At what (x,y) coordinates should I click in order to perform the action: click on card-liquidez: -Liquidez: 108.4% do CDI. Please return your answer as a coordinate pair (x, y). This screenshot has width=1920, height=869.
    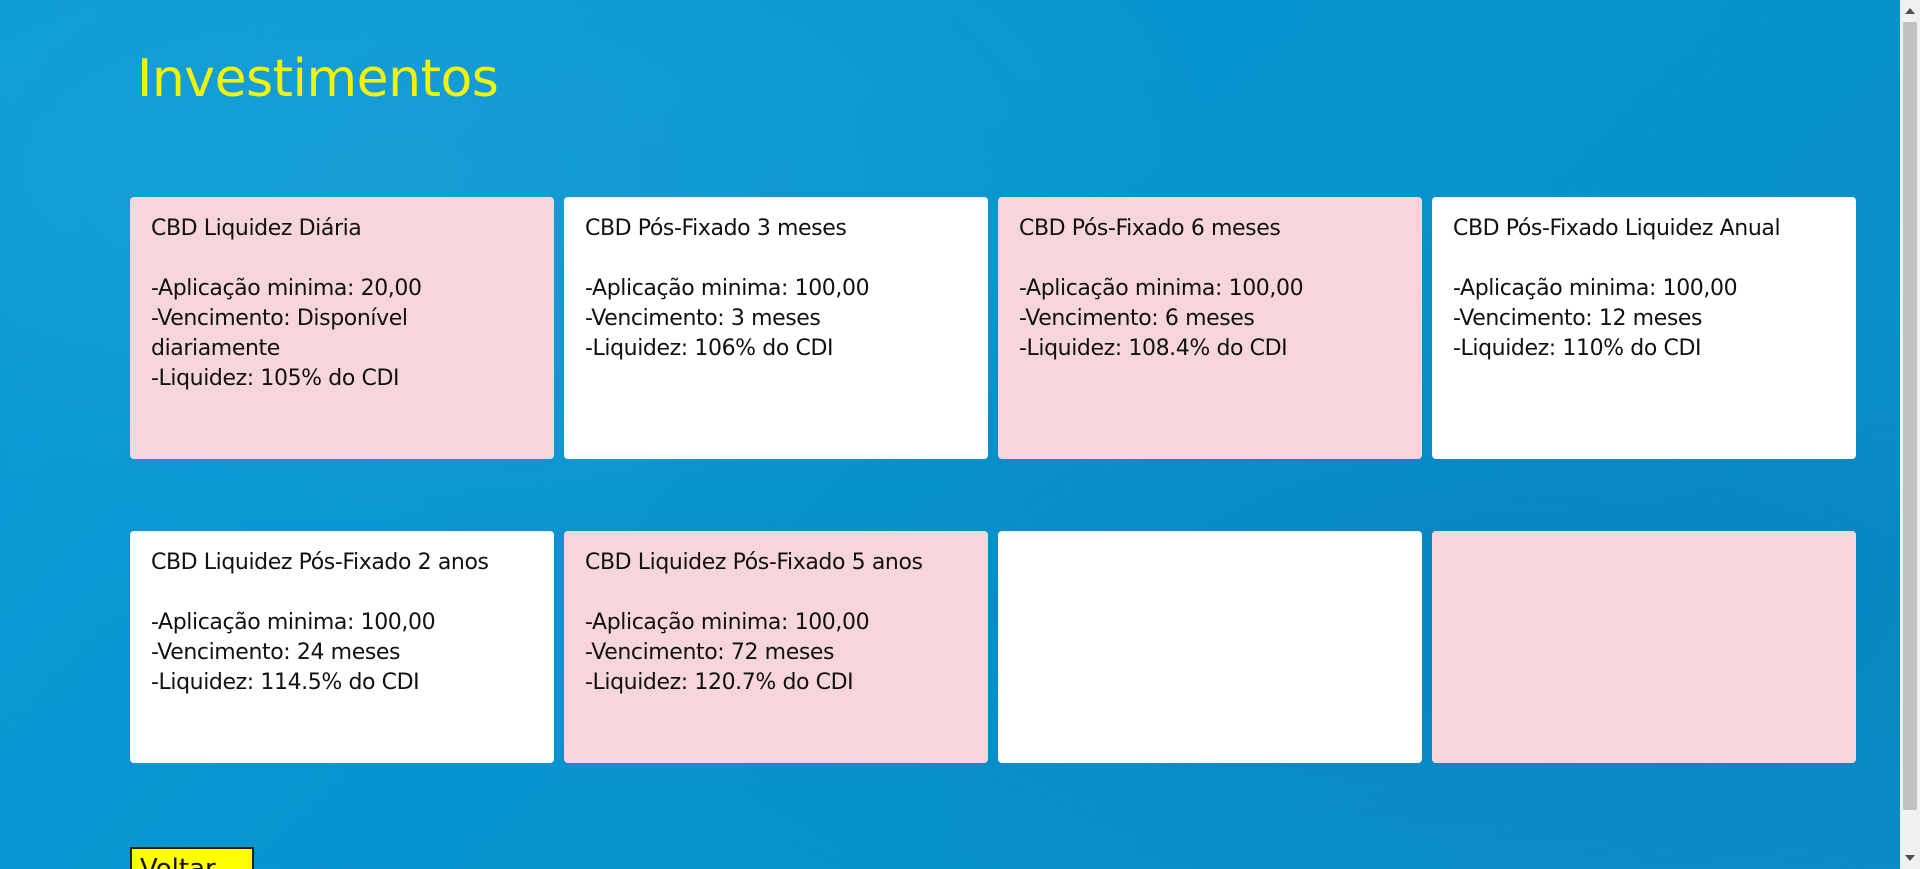
    Looking at the image, I should click on (1153, 348).